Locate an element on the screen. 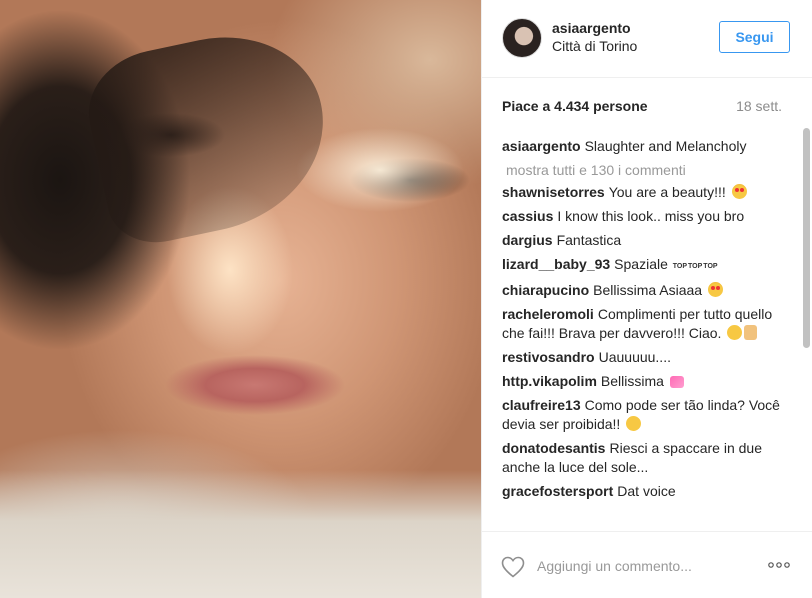  list-item: lizard__baby_93 Spaziale TOPTOPTOP is located at coordinates (647, 265).